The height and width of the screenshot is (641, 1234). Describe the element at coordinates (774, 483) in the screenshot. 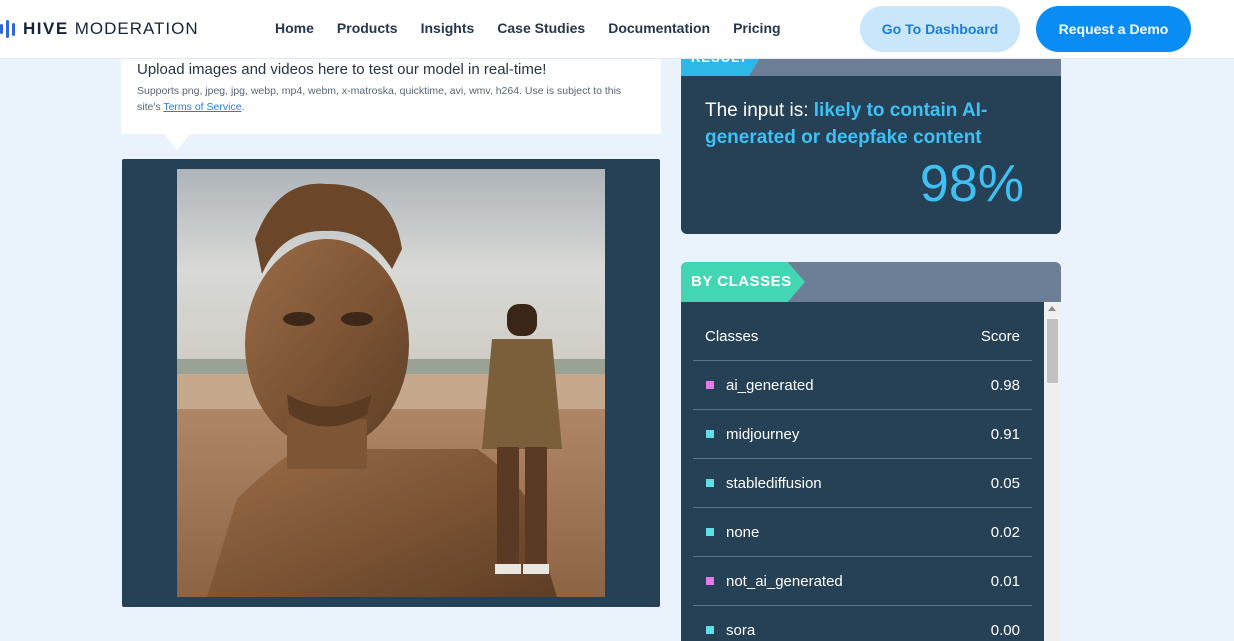

I see `class-name: stablediffusion` at that location.